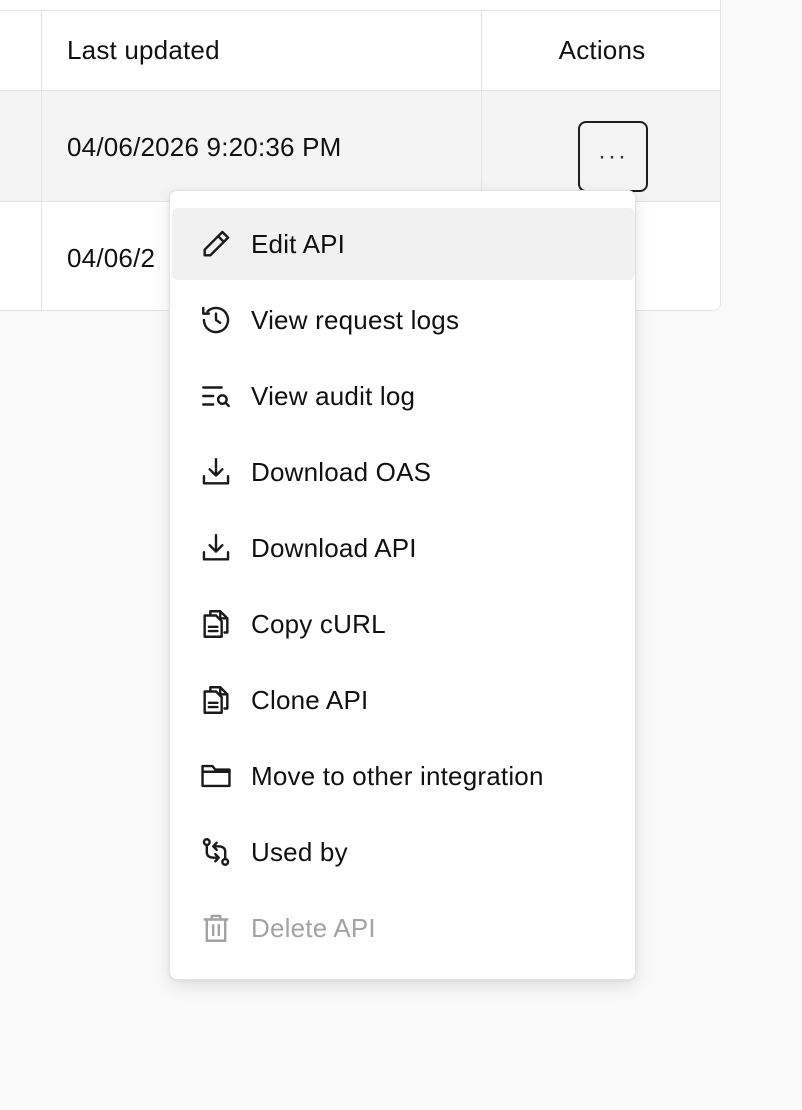 Image resolution: width=802 pixels, height=1110 pixels. What do you see at coordinates (333, 395) in the screenshot?
I see `menu-item-label: View audit log` at bounding box center [333, 395].